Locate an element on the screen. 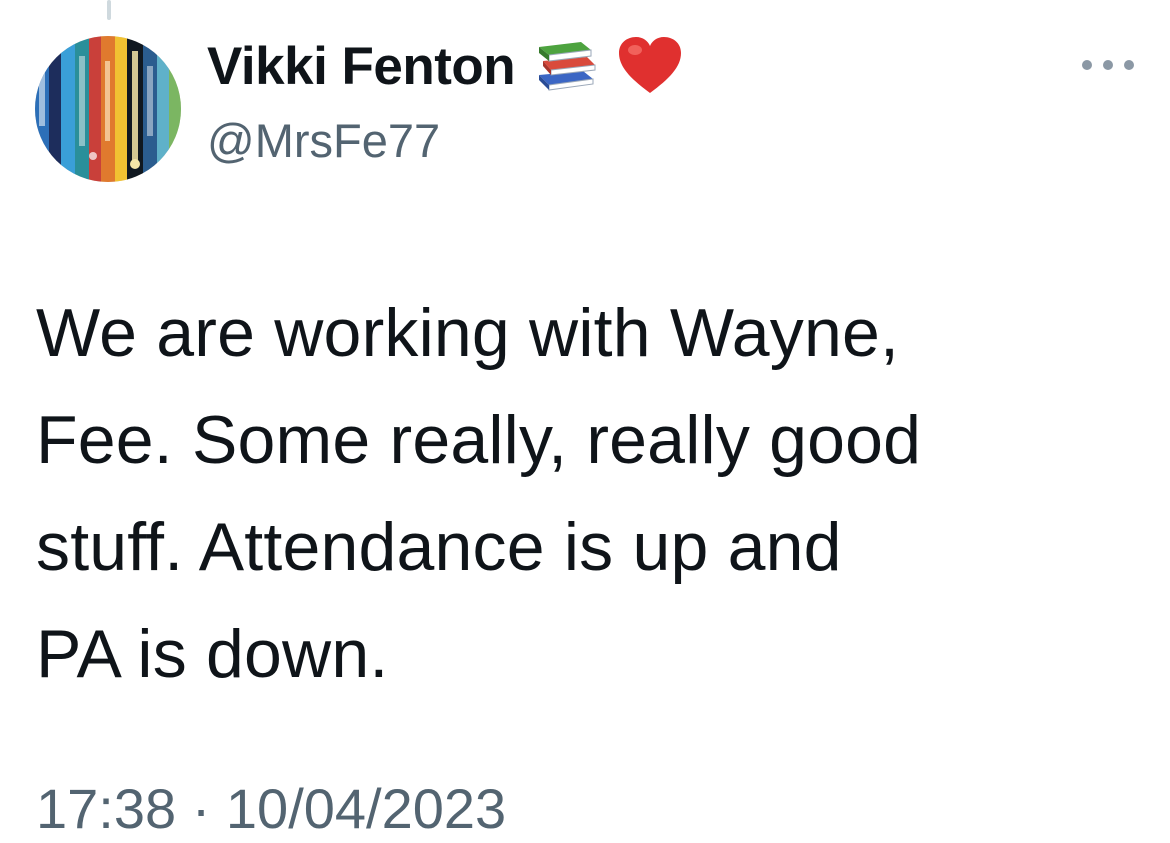  display-name: Vikki Fenton is located at coordinates (361, 66).